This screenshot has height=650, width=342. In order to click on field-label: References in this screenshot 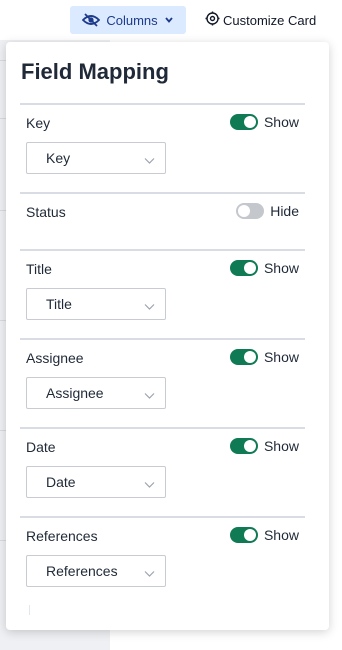, I will do `click(62, 536)`.